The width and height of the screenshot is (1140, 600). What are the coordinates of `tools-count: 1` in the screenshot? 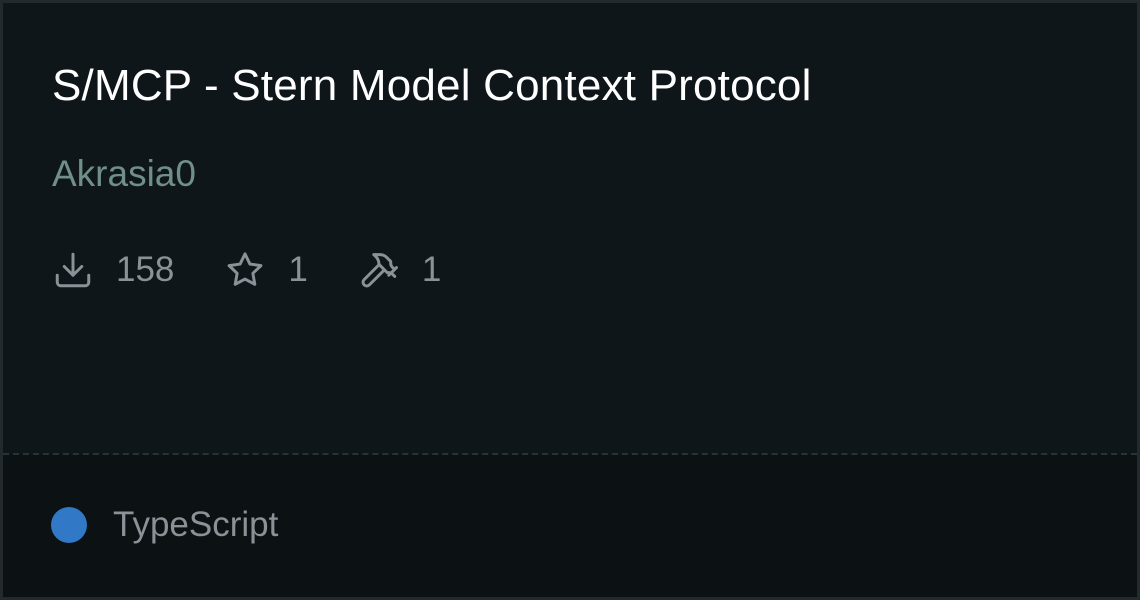 It's located at (431, 269).